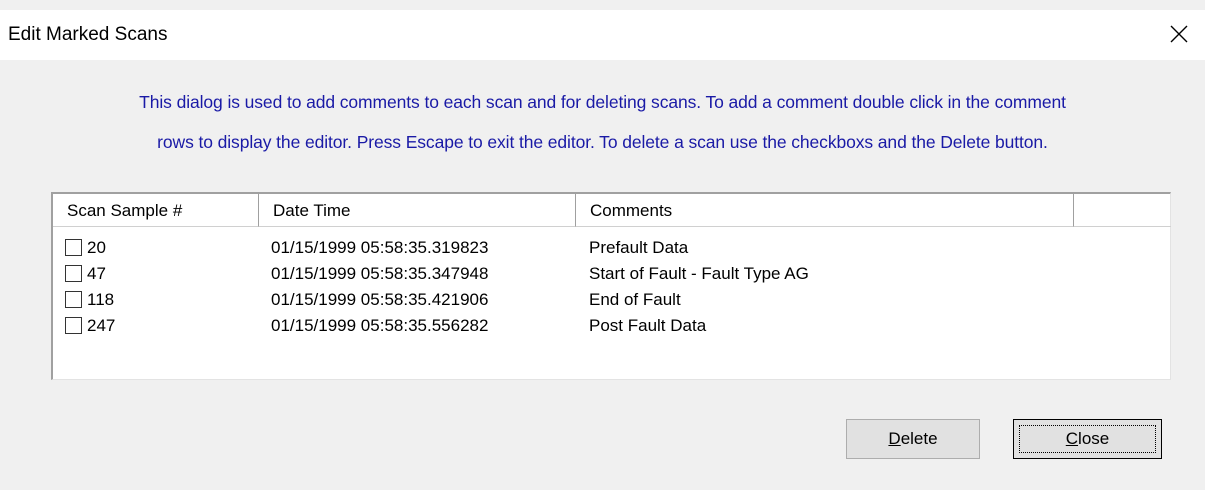 The height and width of the screenshot is (490, 1205). Describe the element at coordinates (635, 300) in the screenshot. I see `comment-cell: End of Fault` at that location.